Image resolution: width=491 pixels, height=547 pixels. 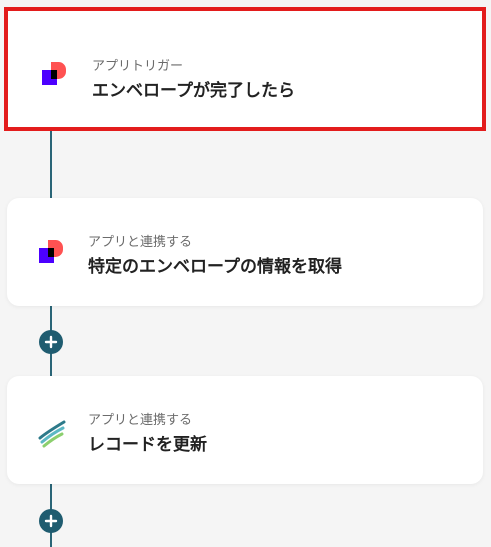 What do you see at coordinates (52, 434) in the screenshot?
I see `kintone-feather-icon` at bounding box center [52, 434].